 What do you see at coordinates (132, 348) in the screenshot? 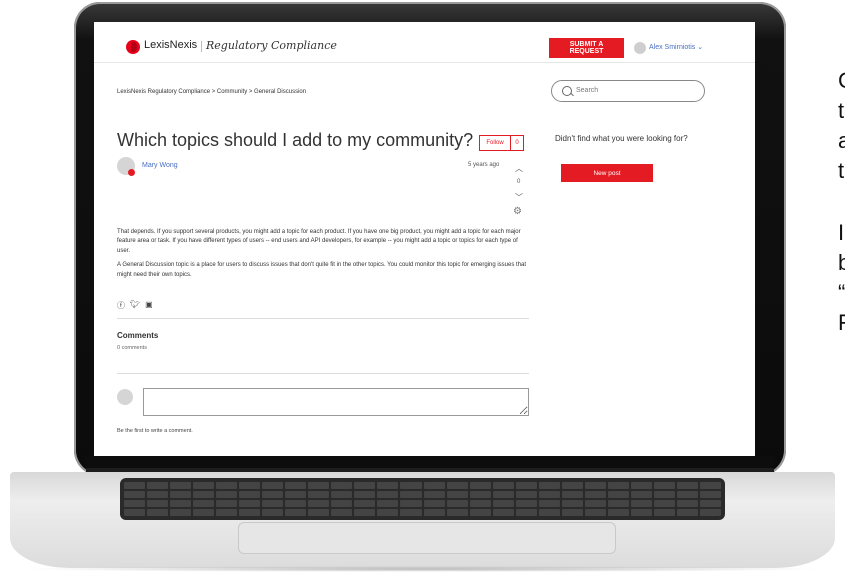
I see `comments-count: 0 comments` at bounding box center [132, 348].